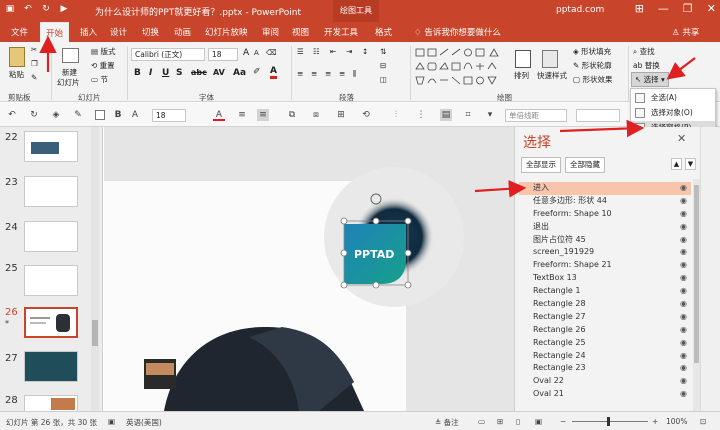 The width and height of the screenshot is (720, 430). I want to click on tab-home: 开始, so click(55, 32).